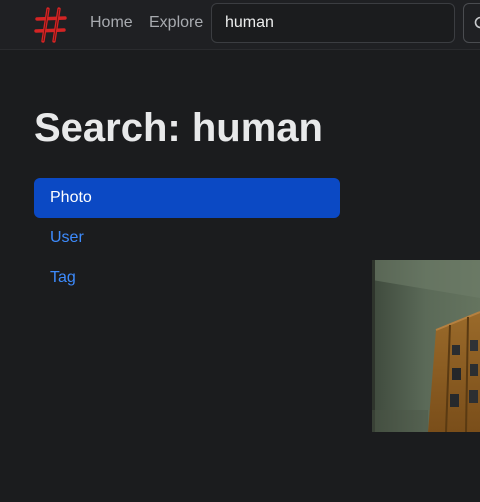  I want to click on tab-tag: Tag, so click(187, 278).